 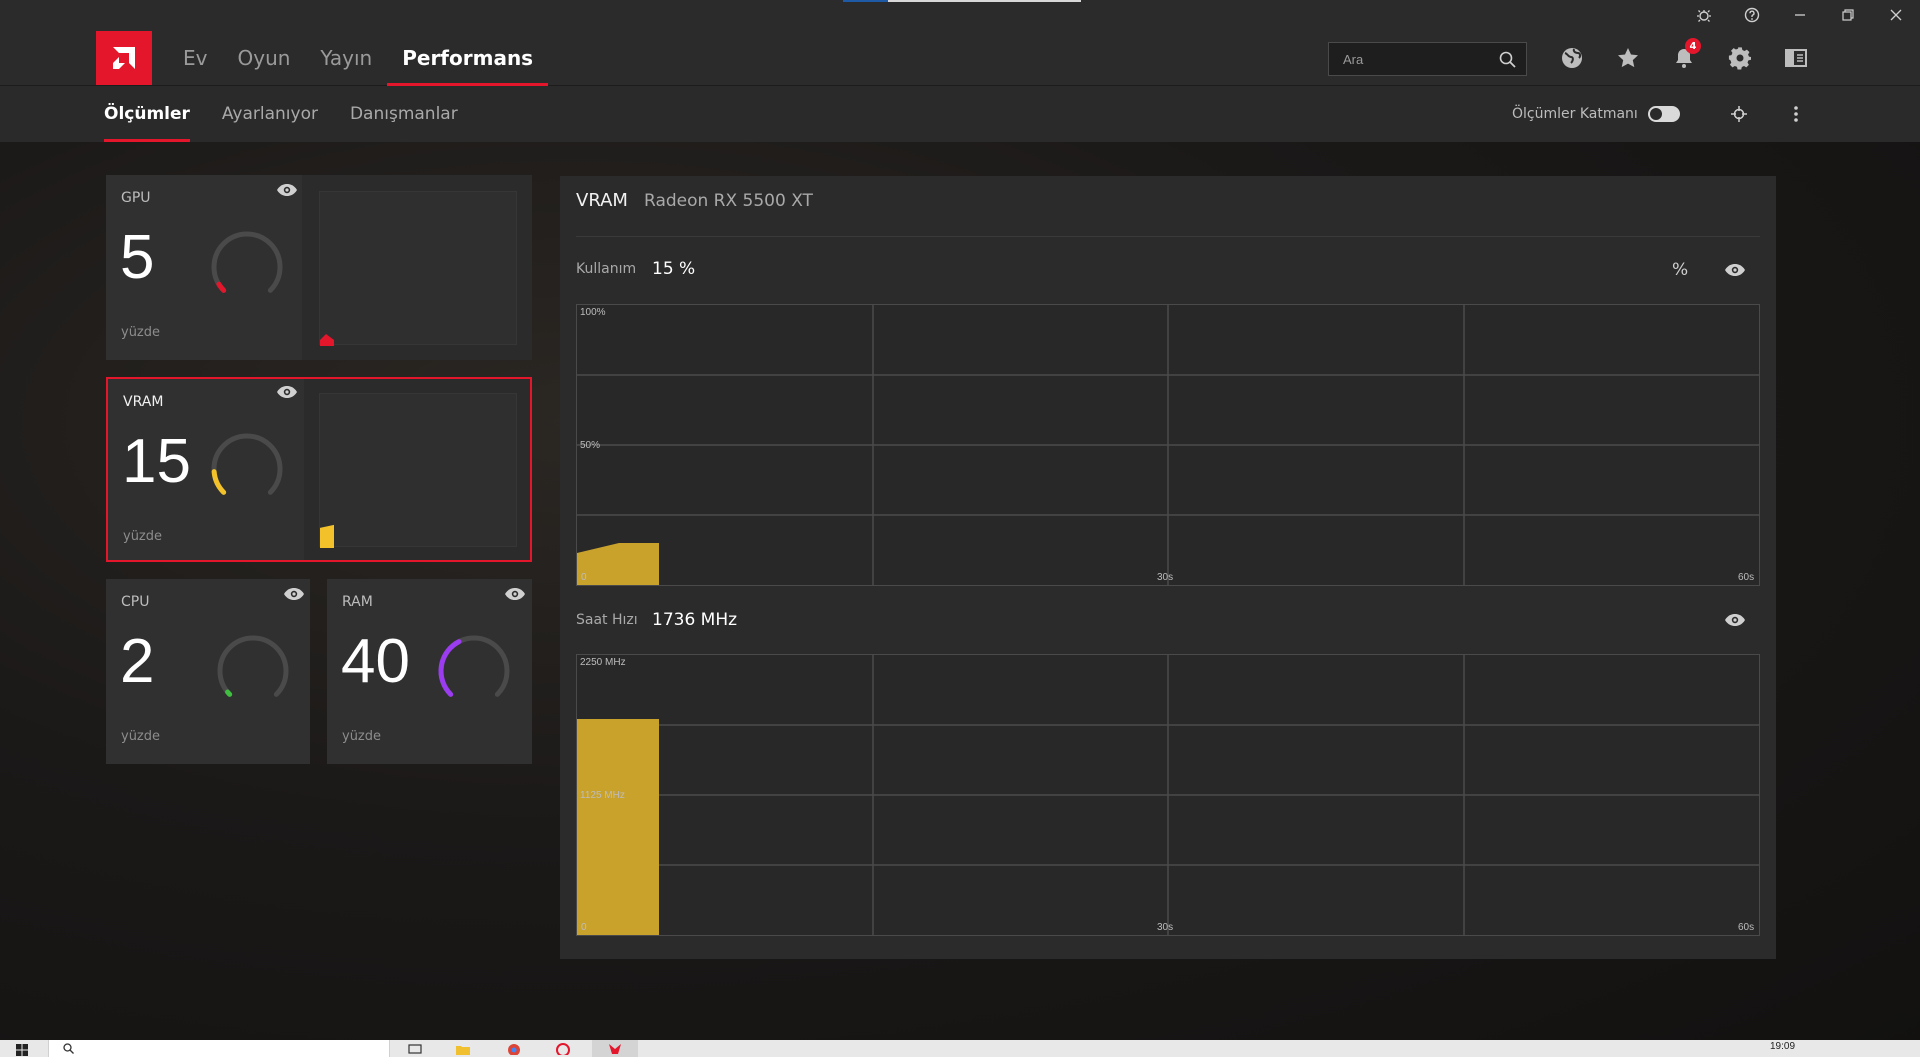 What do you see at coordinates (418, 268) in the screenshot?
I see `gpu-mini-graph` at bounding box center [418, 268].